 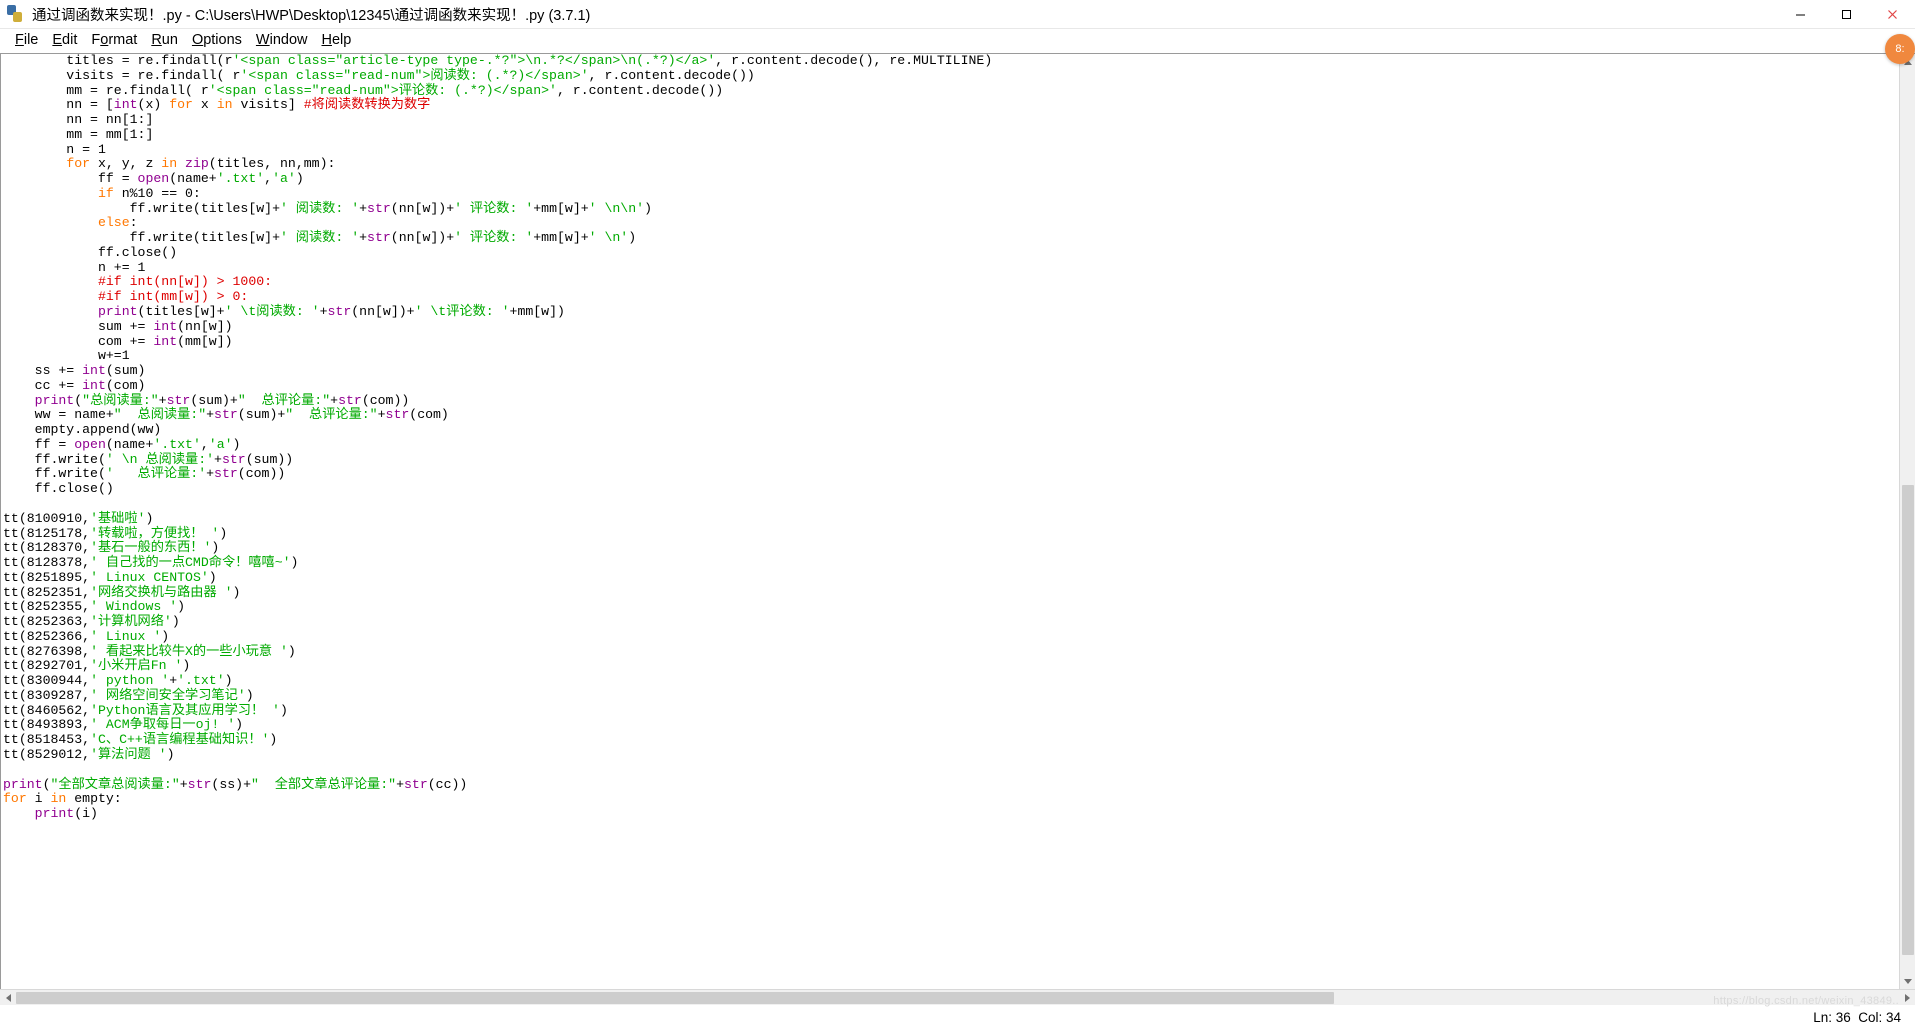 What do you see at coordinates (1800, 14) in the screenshot?
I see `minimize-button` at bounding box center [1800, 14].